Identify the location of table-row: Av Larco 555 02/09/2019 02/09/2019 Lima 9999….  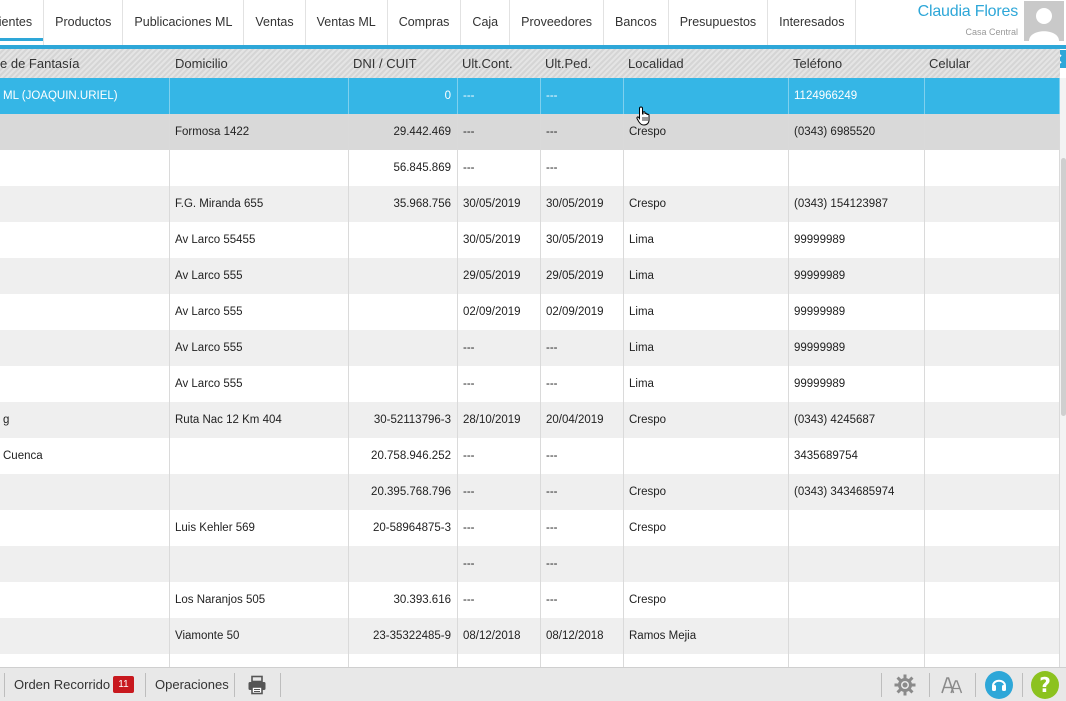
(530, 312).